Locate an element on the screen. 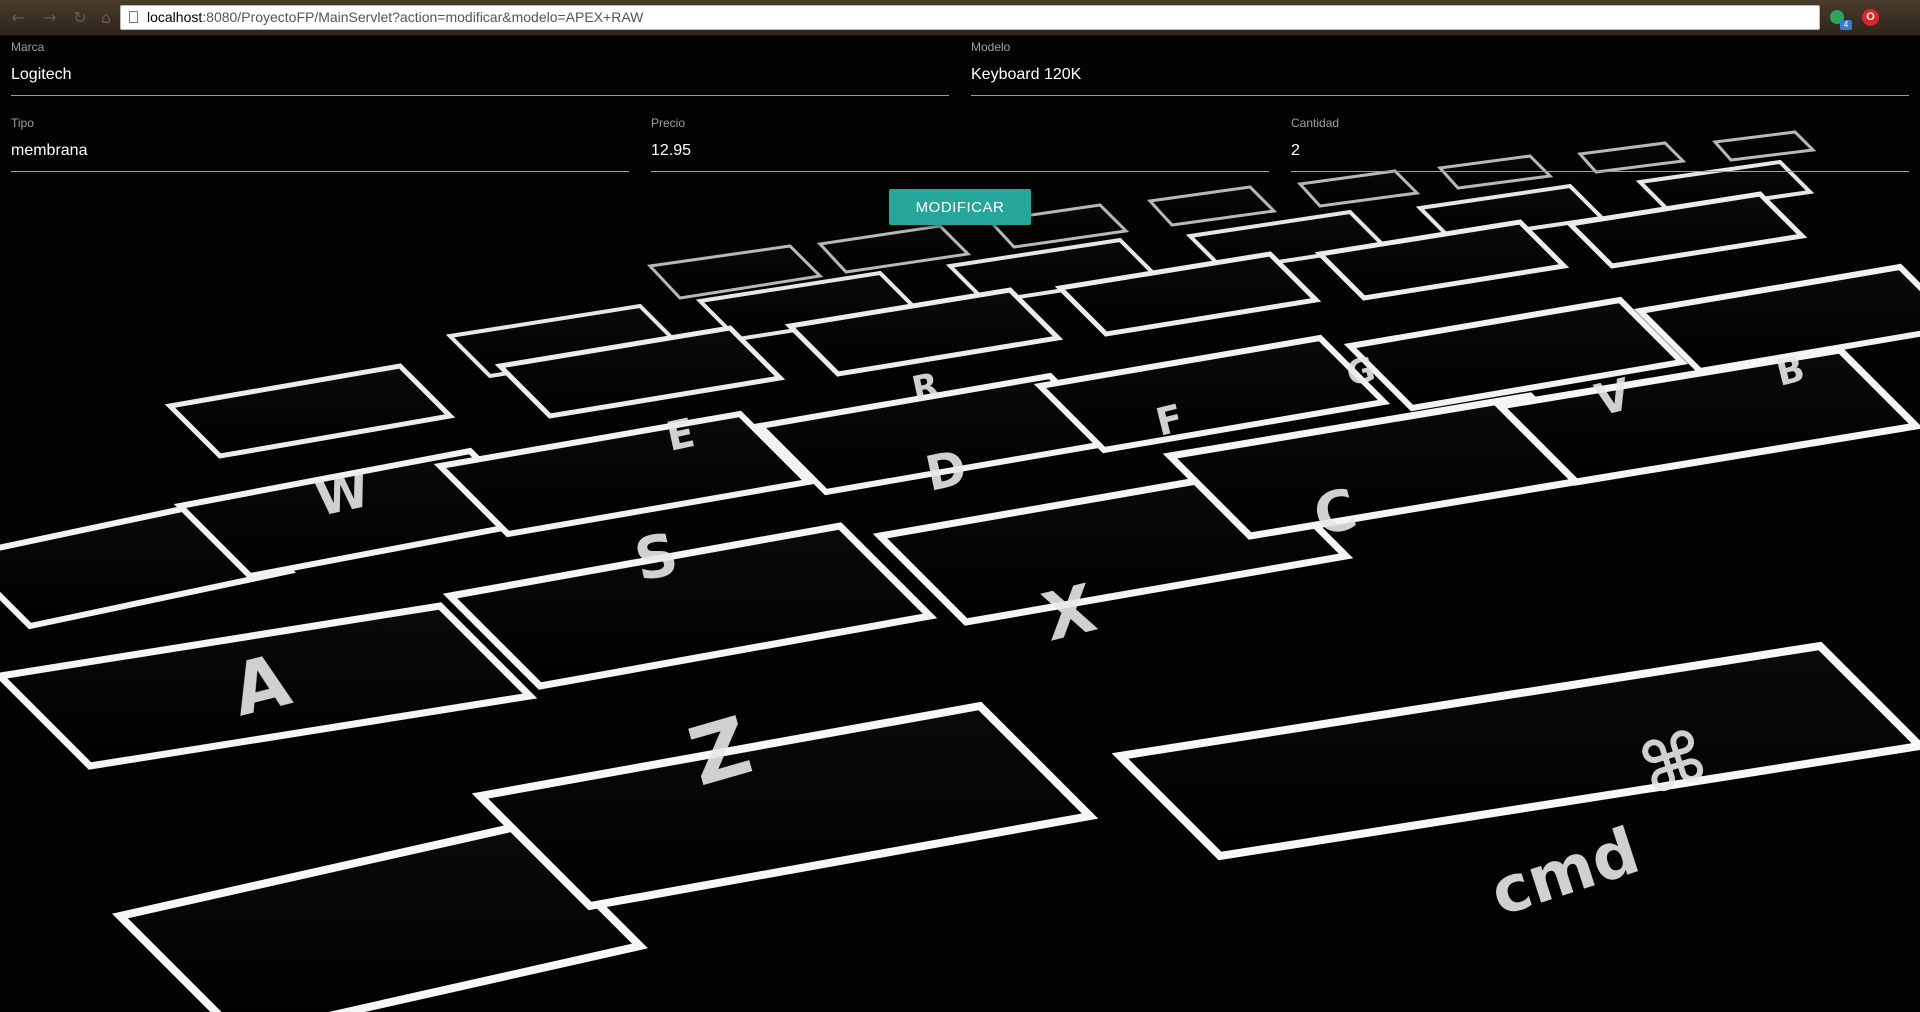 The image size is (1920, 1012). modelo-field: Modelo is located at coordinates (1440, 66).